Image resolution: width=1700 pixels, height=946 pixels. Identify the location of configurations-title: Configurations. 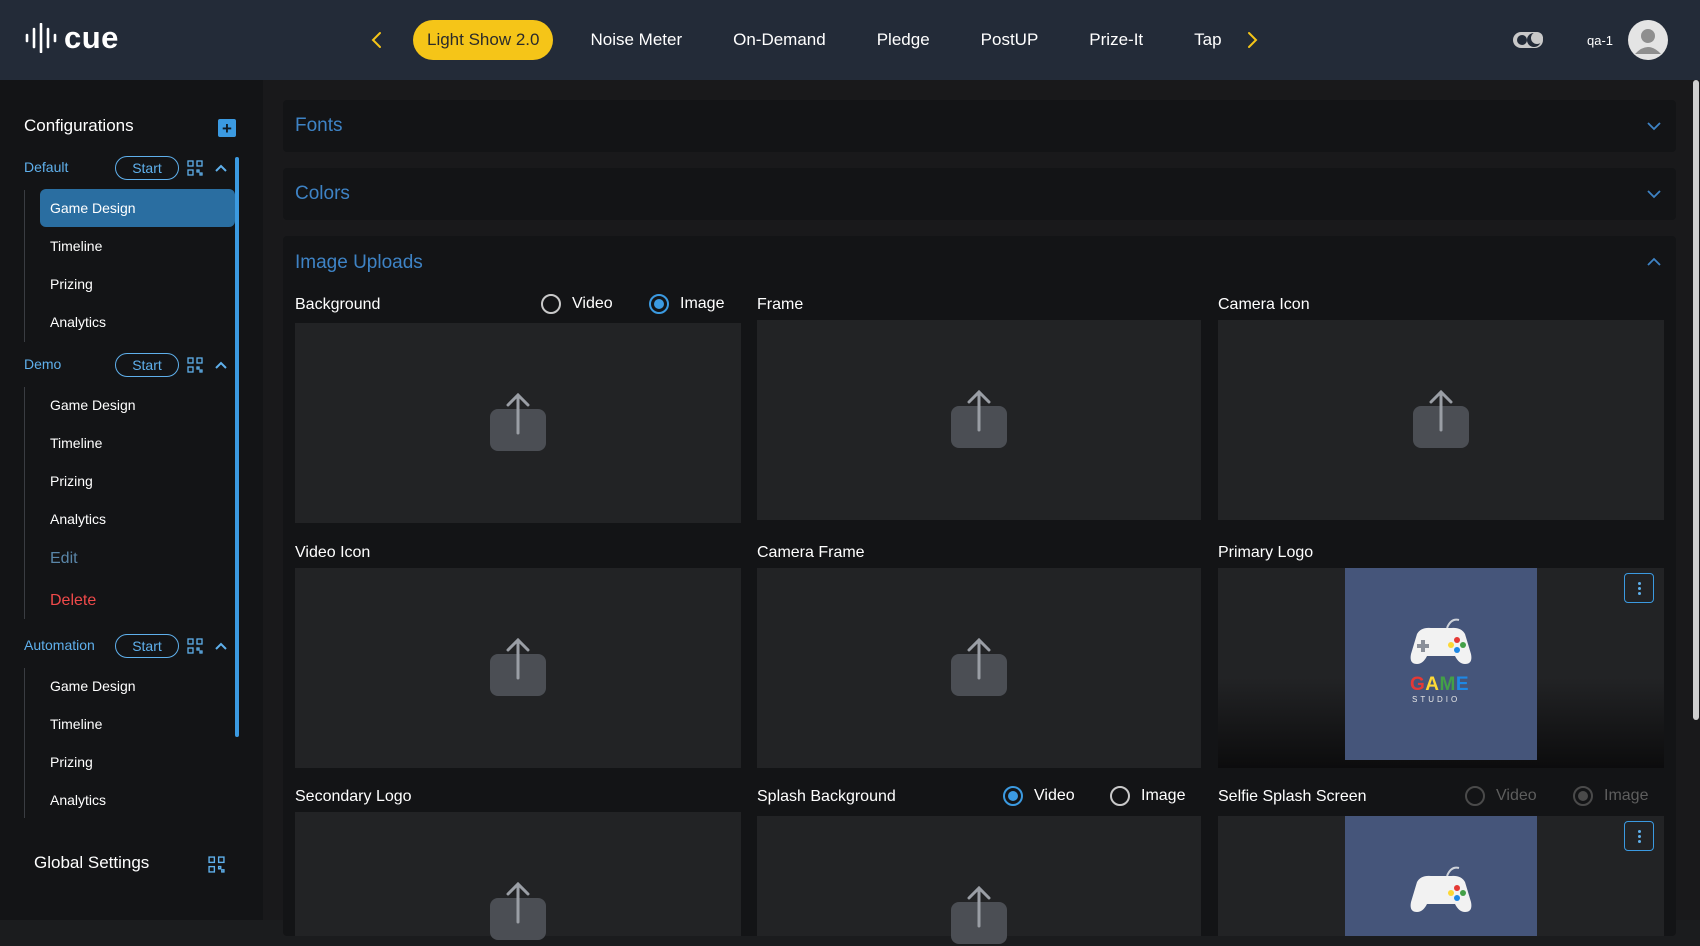
(79, 125).